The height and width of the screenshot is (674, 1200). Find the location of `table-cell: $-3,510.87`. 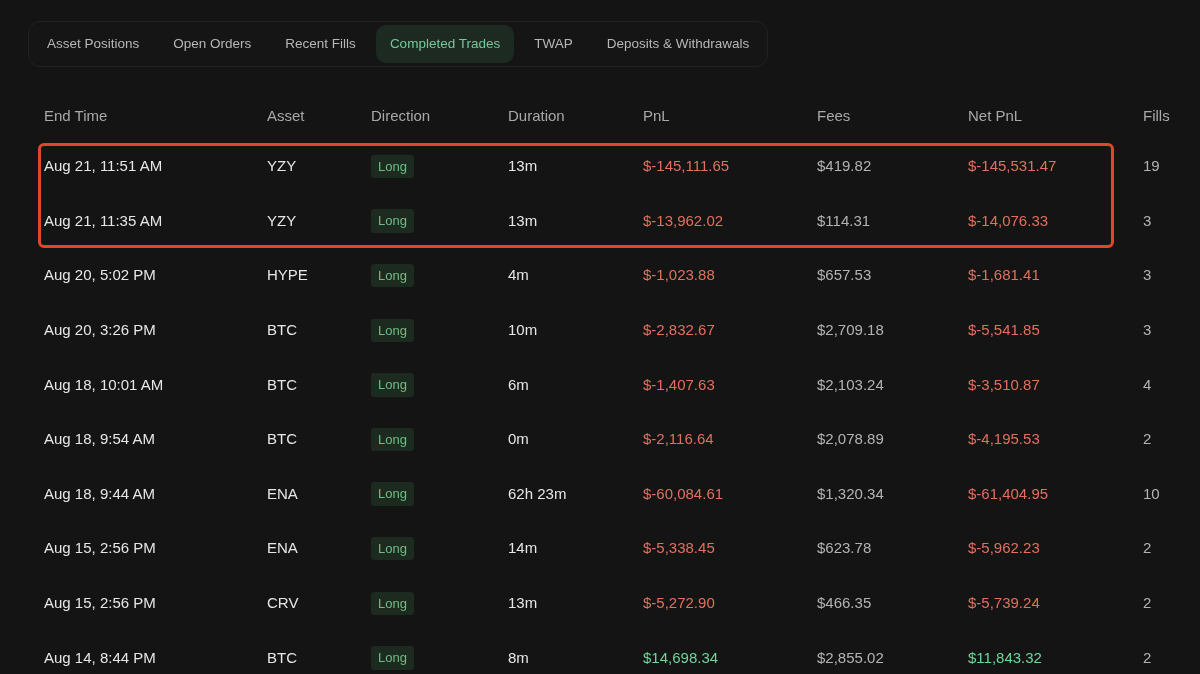

table-cell: $-3,510.87 is located at coordinates (1004, 384).